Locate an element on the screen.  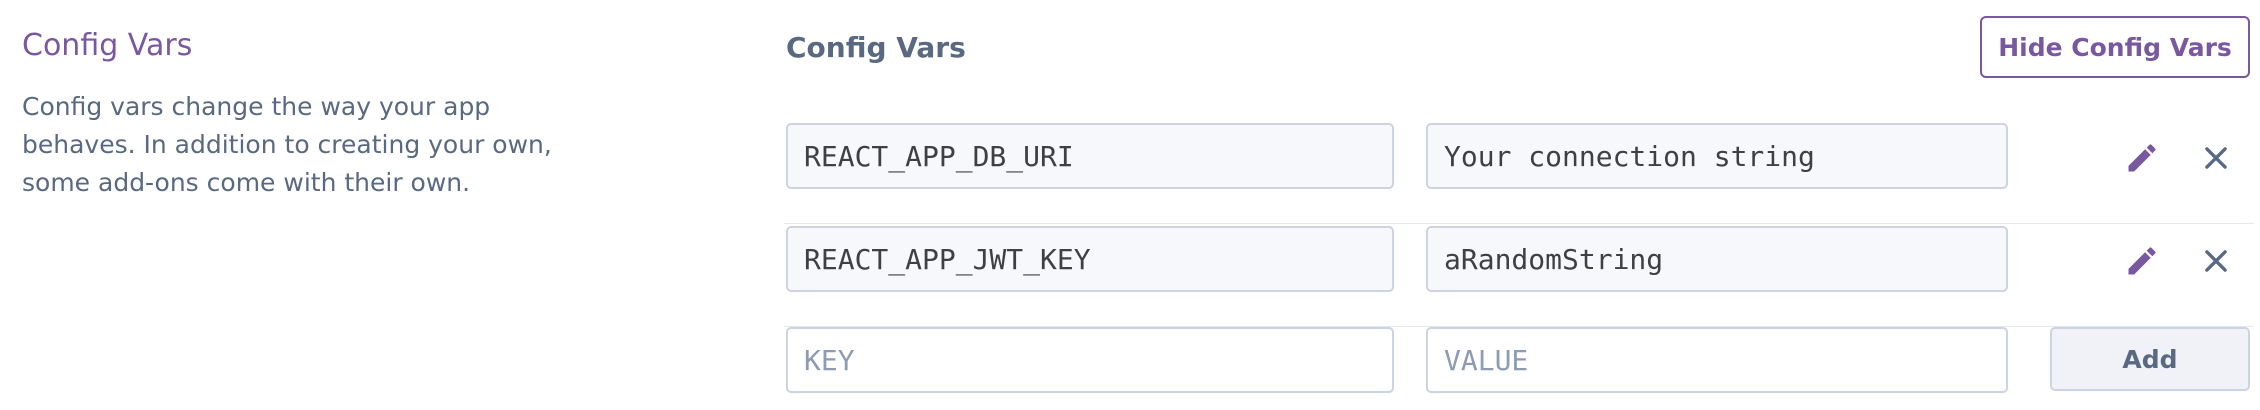
config-var-value-field: Your connection string is located at coordinates (1717, 156).